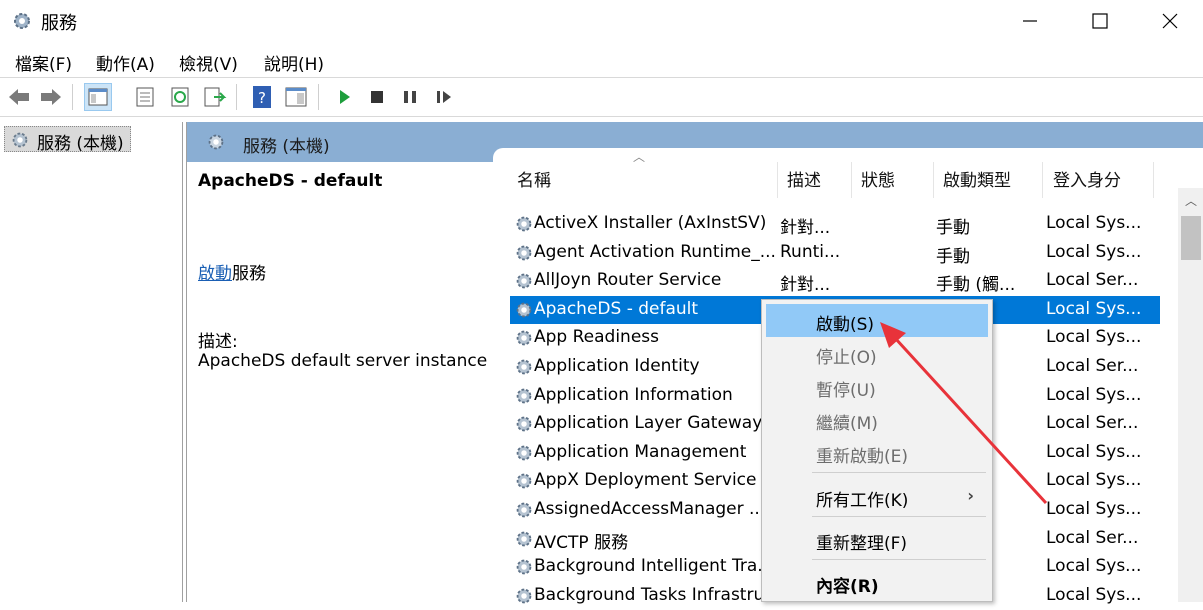 This screenshot has height=610, width=1203. Describe the element at coordinates (977, 178) in the screenshot. I see `column-header-startup-type: 啟動類型` at that location.